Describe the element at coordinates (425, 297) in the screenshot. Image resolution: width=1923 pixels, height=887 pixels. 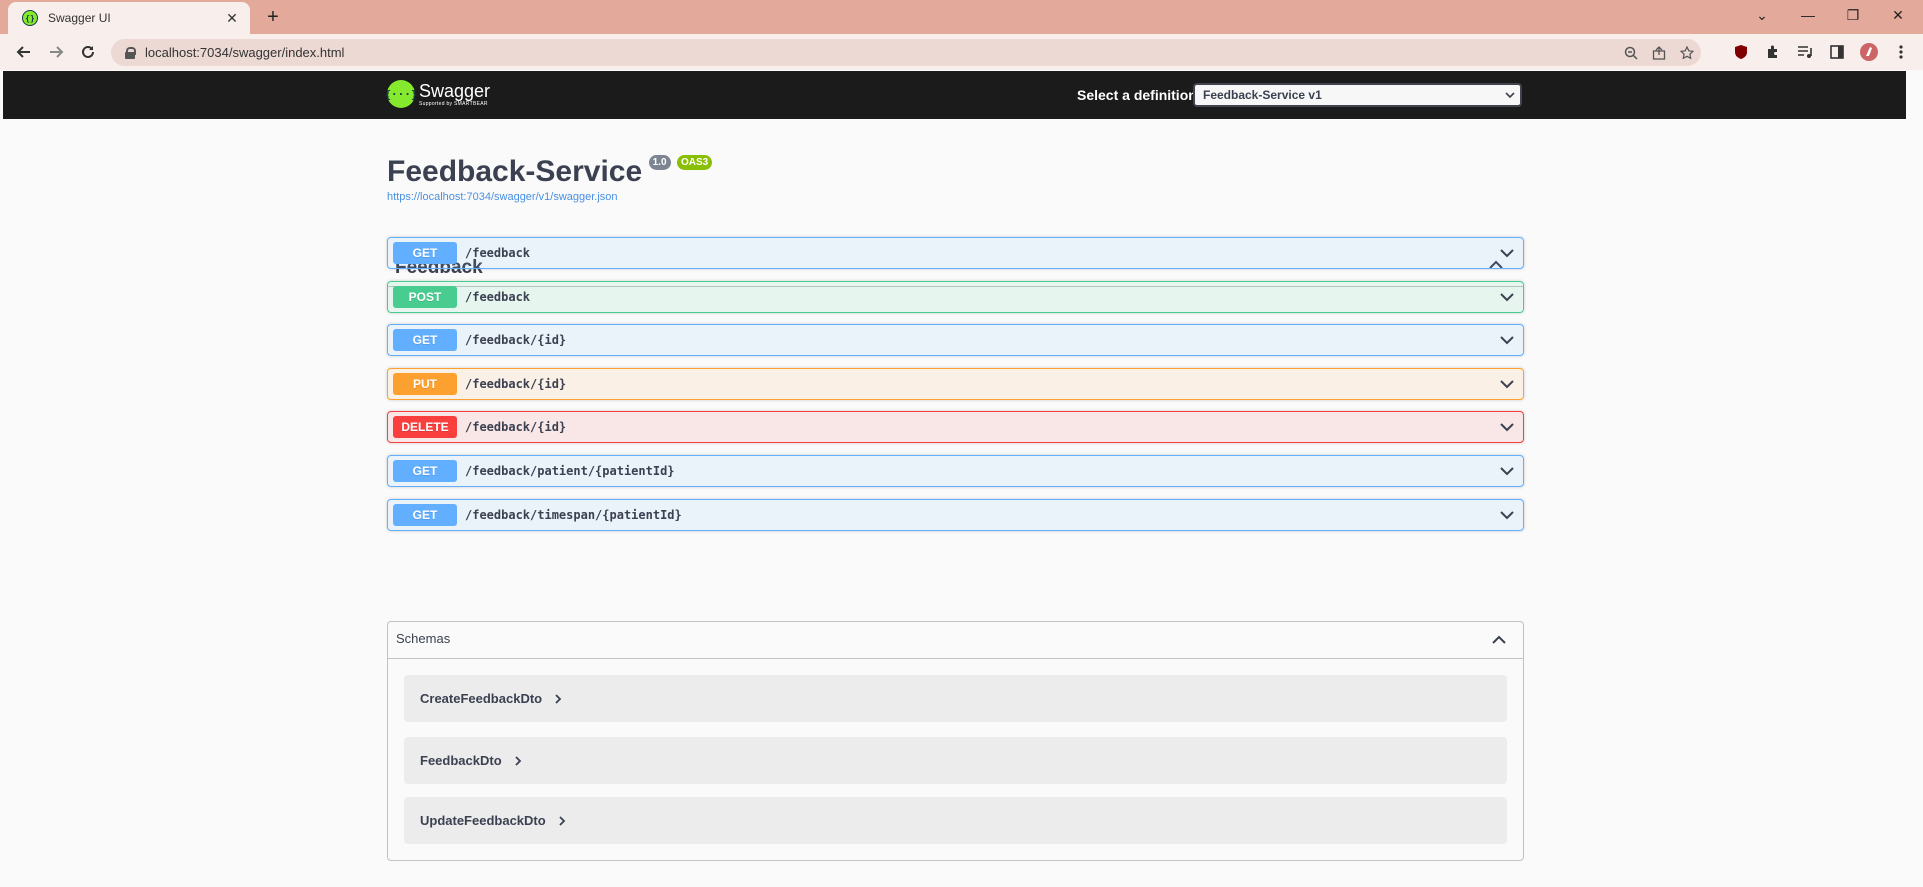
I see `method-badge: POST` at that location.